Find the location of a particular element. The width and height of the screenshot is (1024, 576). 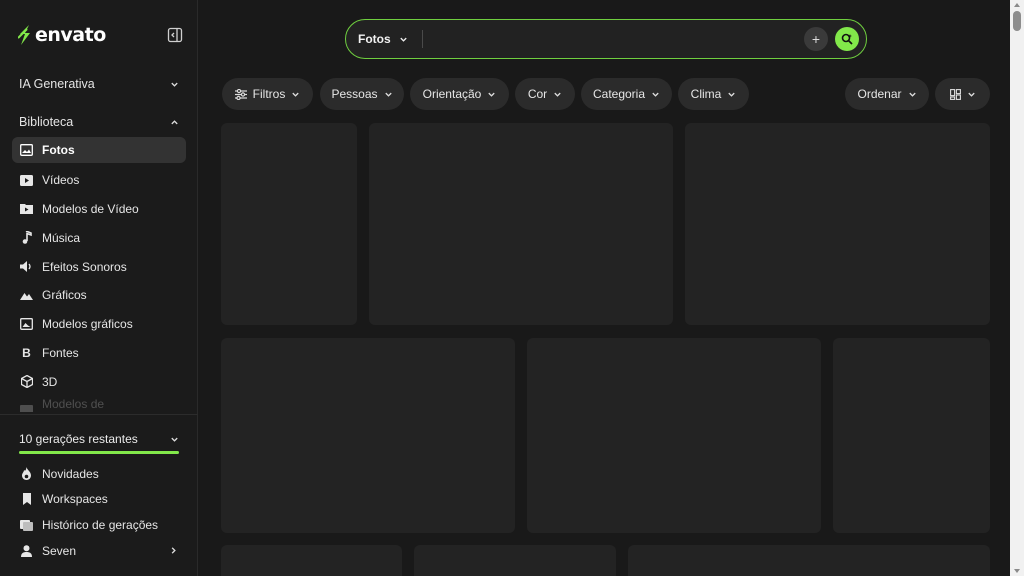

section-label: IA Generativa is located at coordinates (57, 84).